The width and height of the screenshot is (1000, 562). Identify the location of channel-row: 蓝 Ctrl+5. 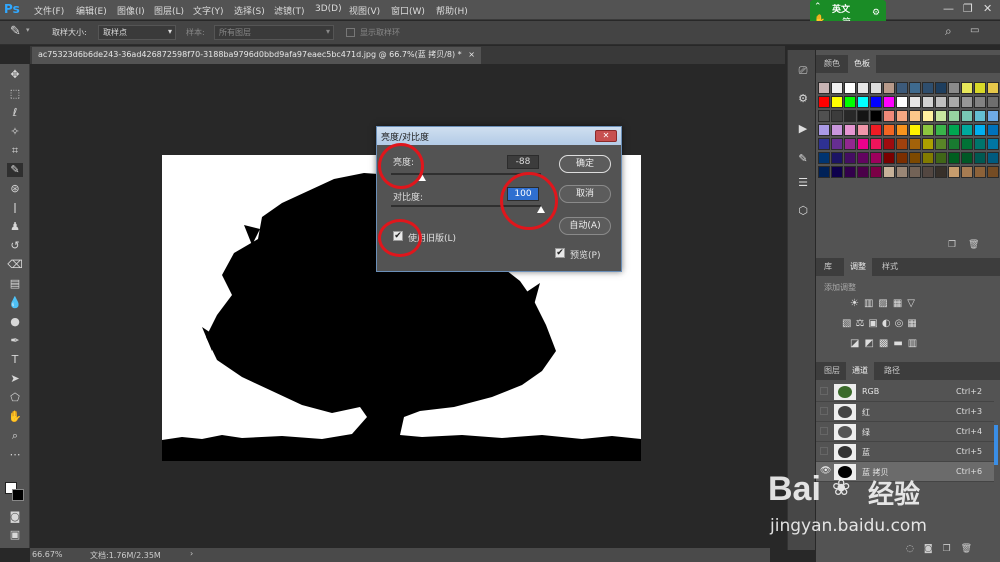
(905, 452).